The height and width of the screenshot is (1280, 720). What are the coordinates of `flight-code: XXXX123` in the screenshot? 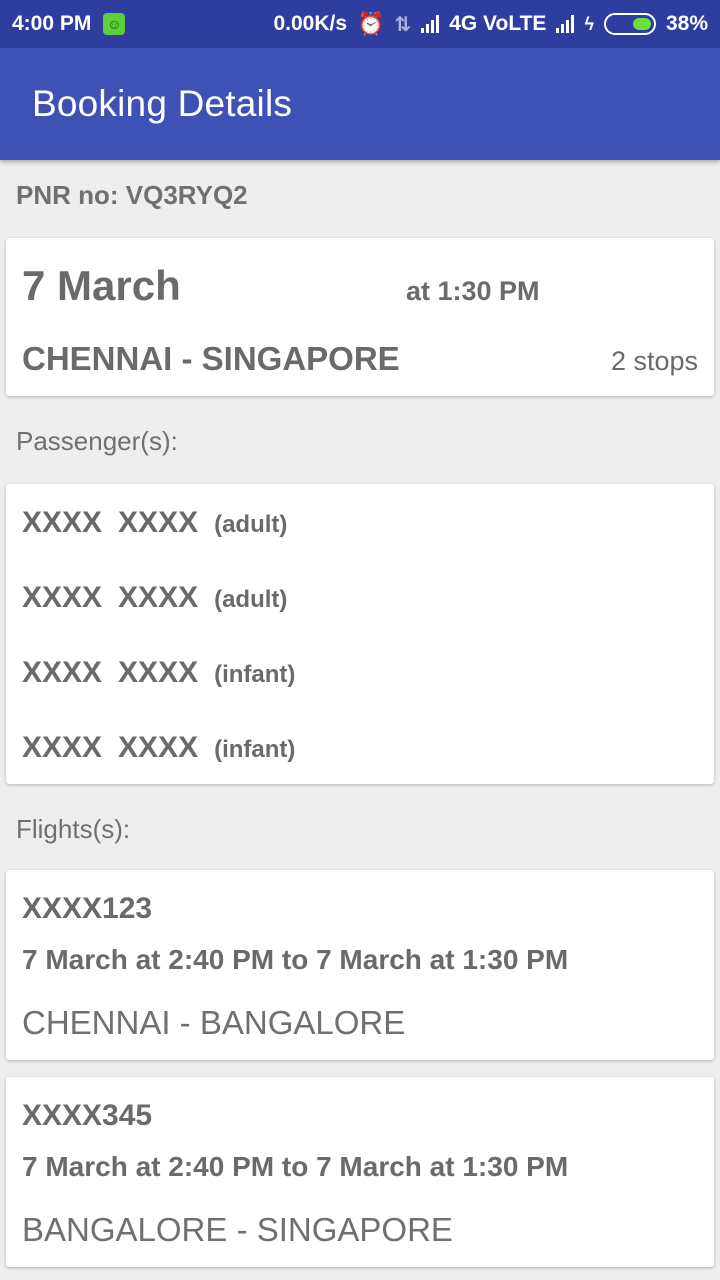 It's located at (87, 908).